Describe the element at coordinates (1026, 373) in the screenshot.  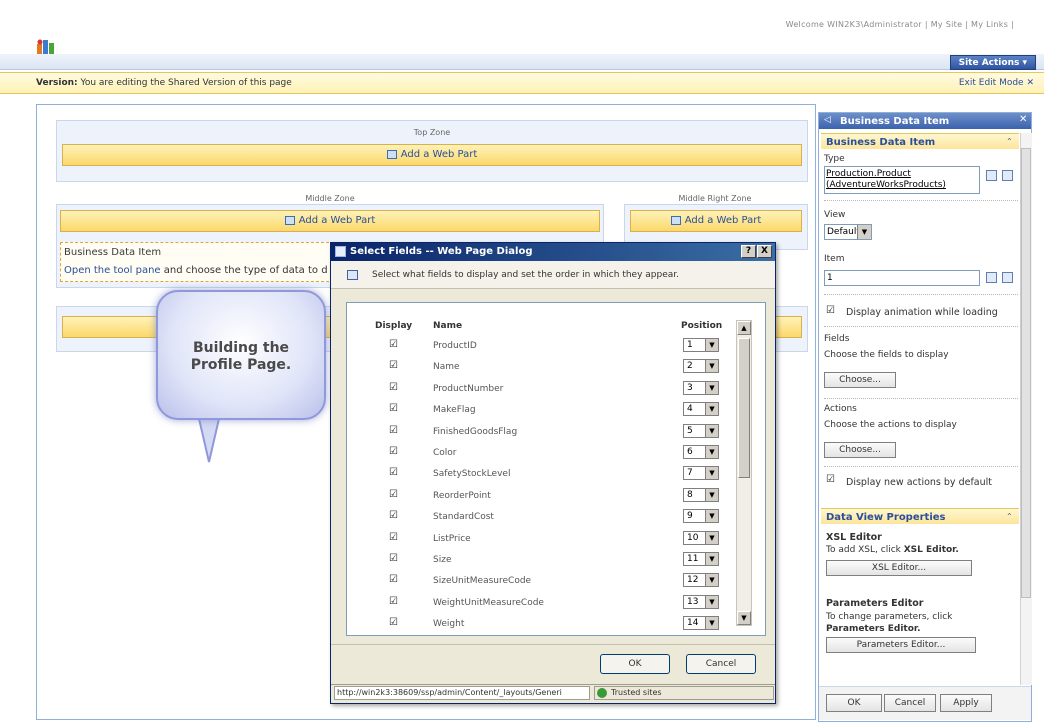
I see `tool-pane-scroll-thumb` at that location.